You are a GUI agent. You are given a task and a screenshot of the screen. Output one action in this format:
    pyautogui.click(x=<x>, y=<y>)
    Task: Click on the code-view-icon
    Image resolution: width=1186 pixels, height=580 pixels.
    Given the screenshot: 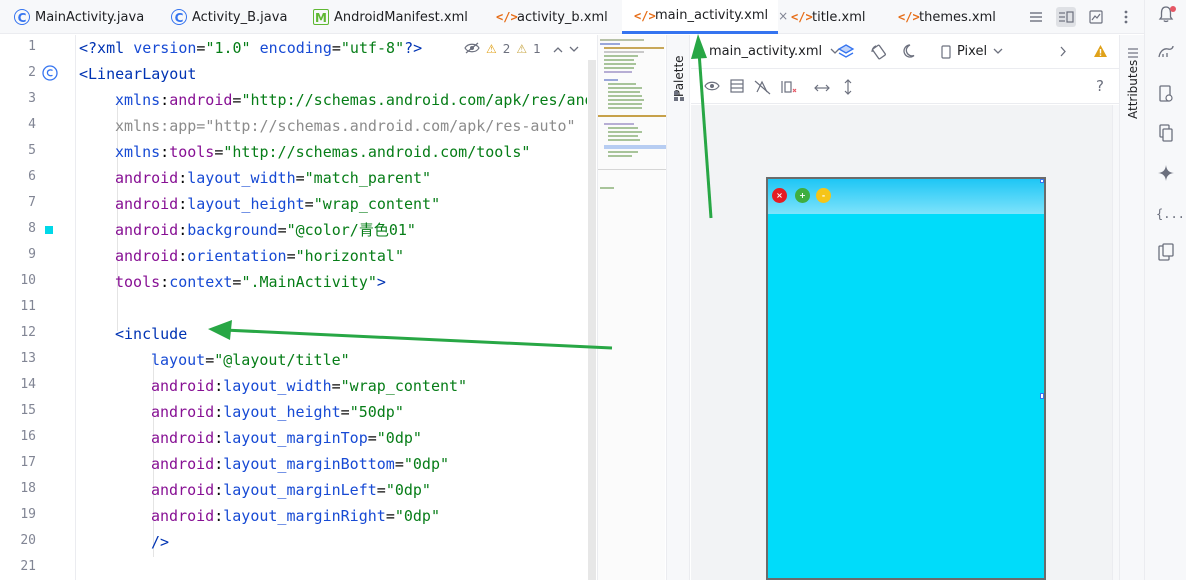 What is the action you would take?
    pyautogui.click(x=1036, y=17)
    